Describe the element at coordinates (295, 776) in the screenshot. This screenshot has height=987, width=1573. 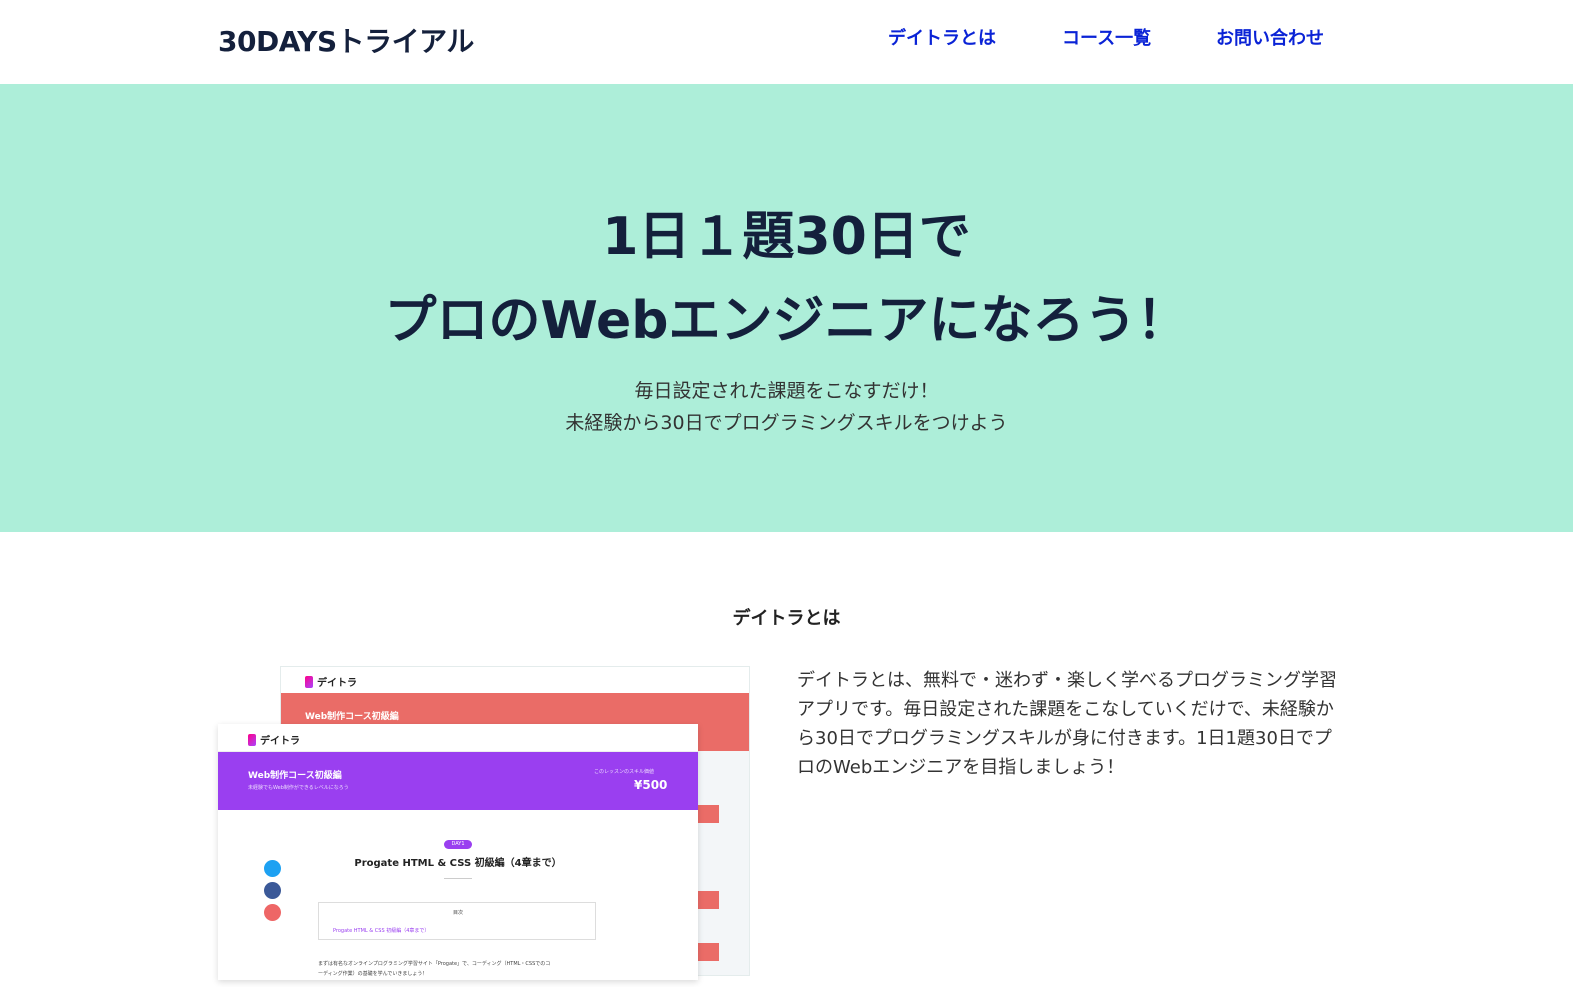
I see `front-banner-title: Web制作コース初級編` at that location.